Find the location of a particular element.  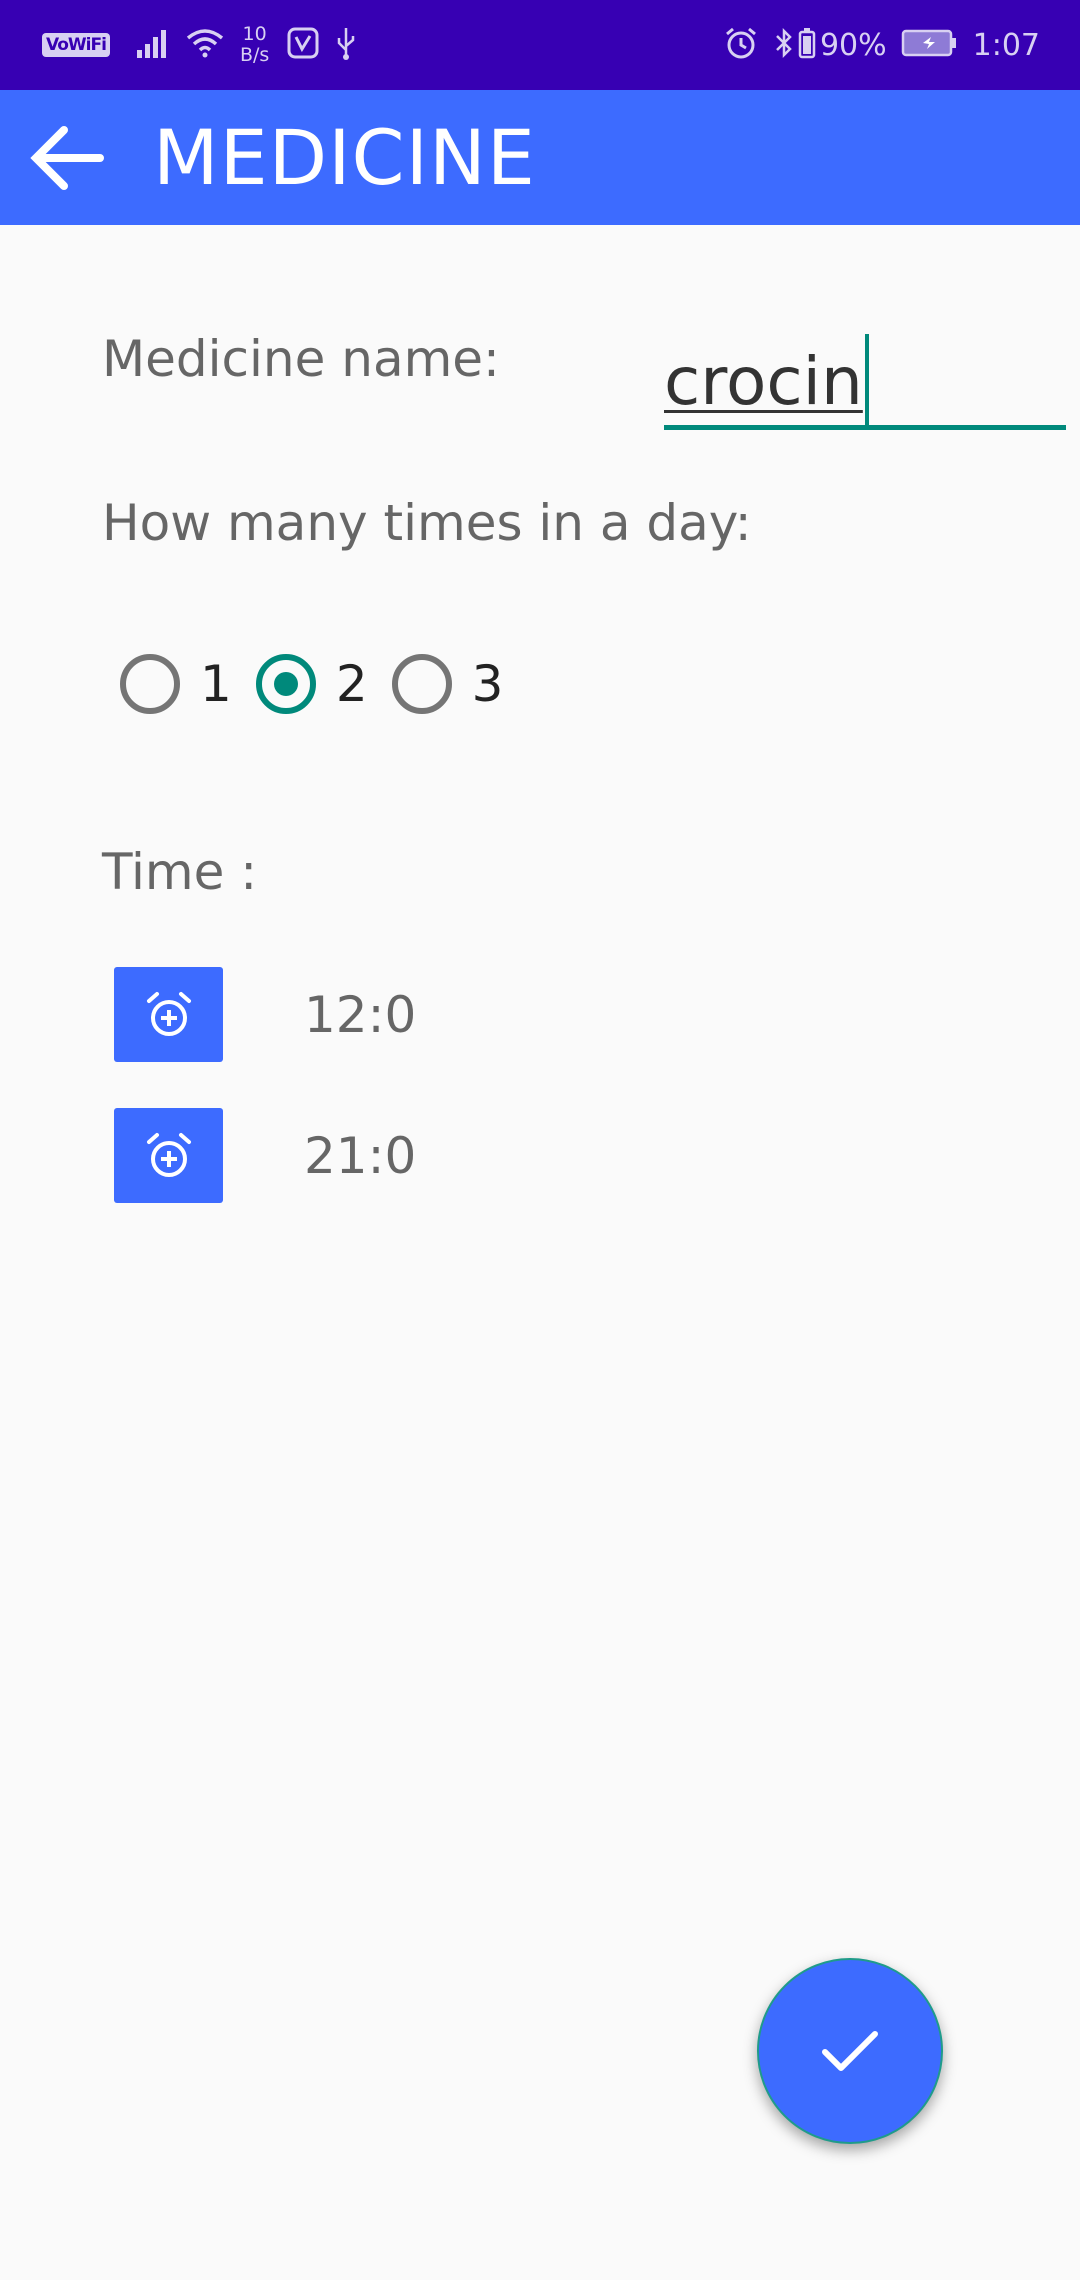

time-value-2: 21:0 is located at coordinates (360, 1156).